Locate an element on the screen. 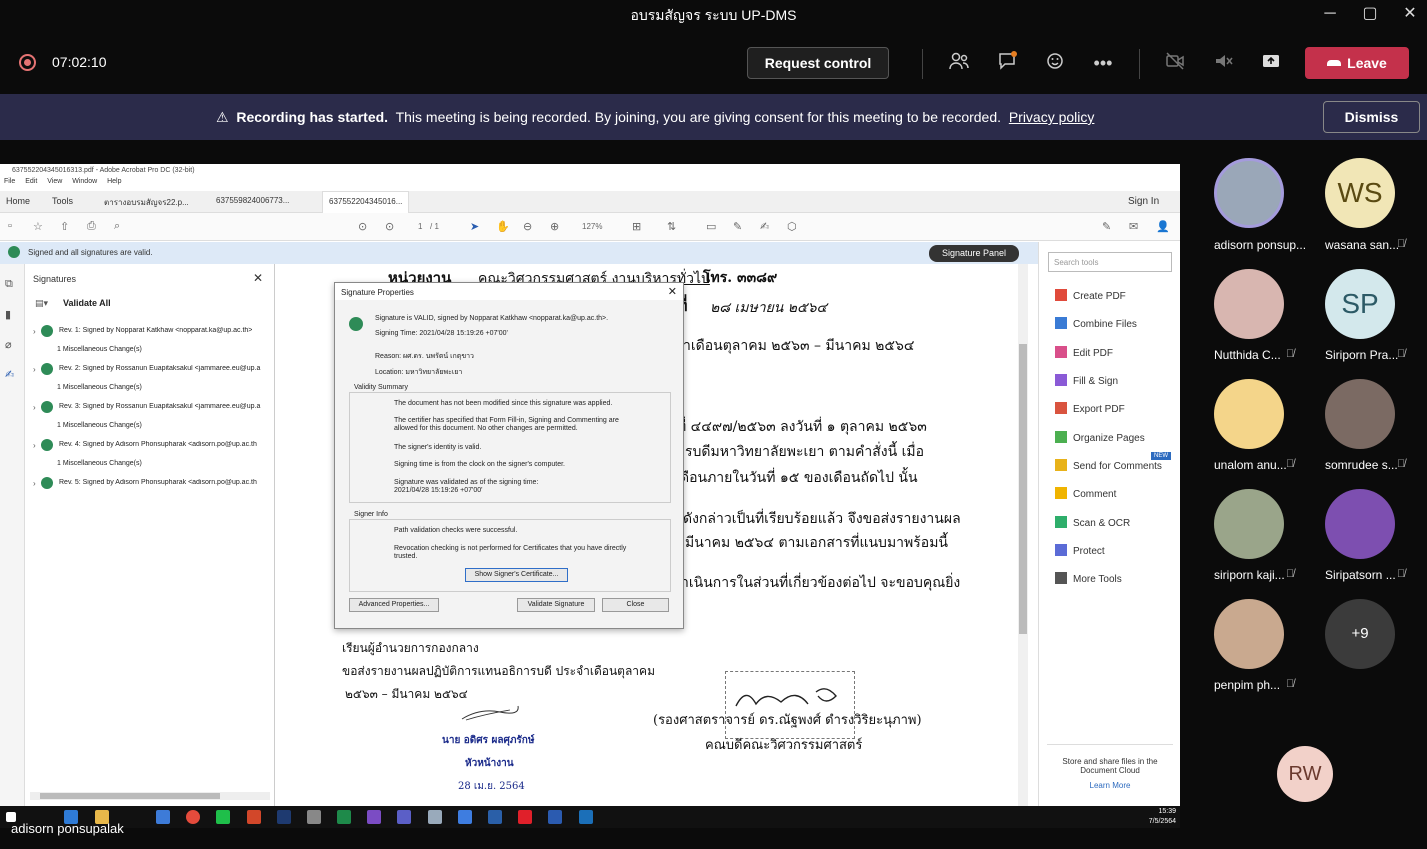 This screenshot has height=849, width=1427. dialog-close-button: Close is located at coordinates (635, 605).